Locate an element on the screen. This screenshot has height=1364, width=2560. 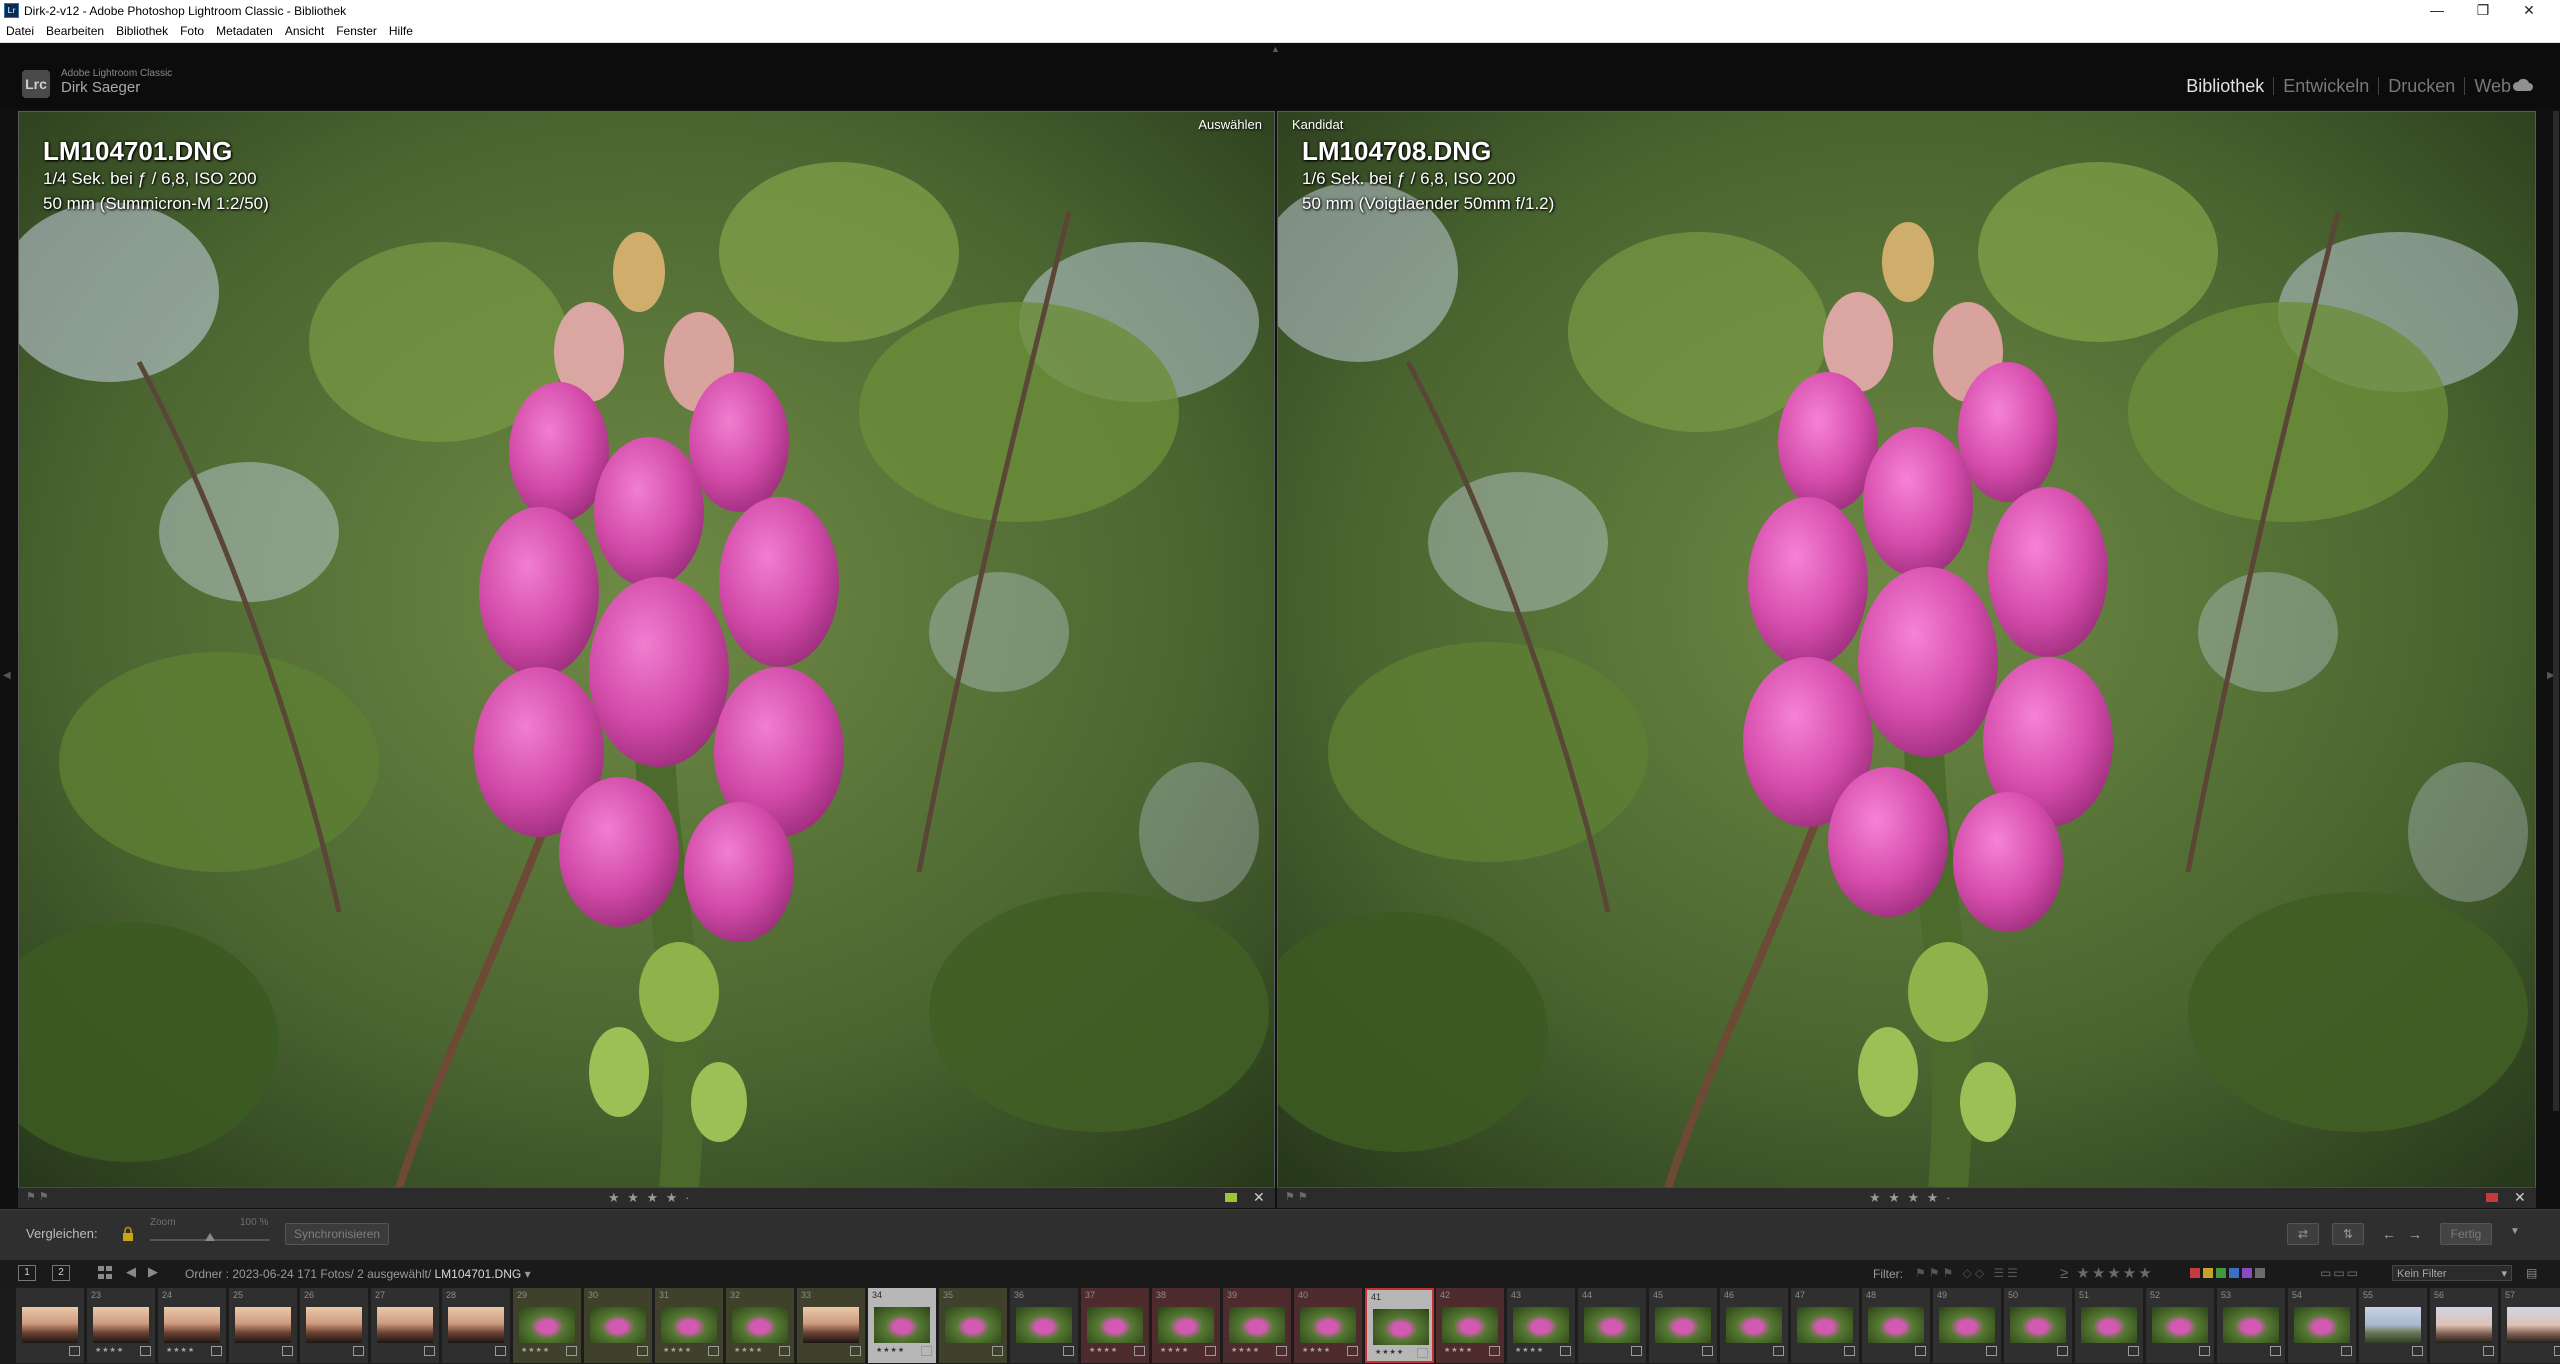
secondary-window-button: 2 is located at coordinates (61, 1273).